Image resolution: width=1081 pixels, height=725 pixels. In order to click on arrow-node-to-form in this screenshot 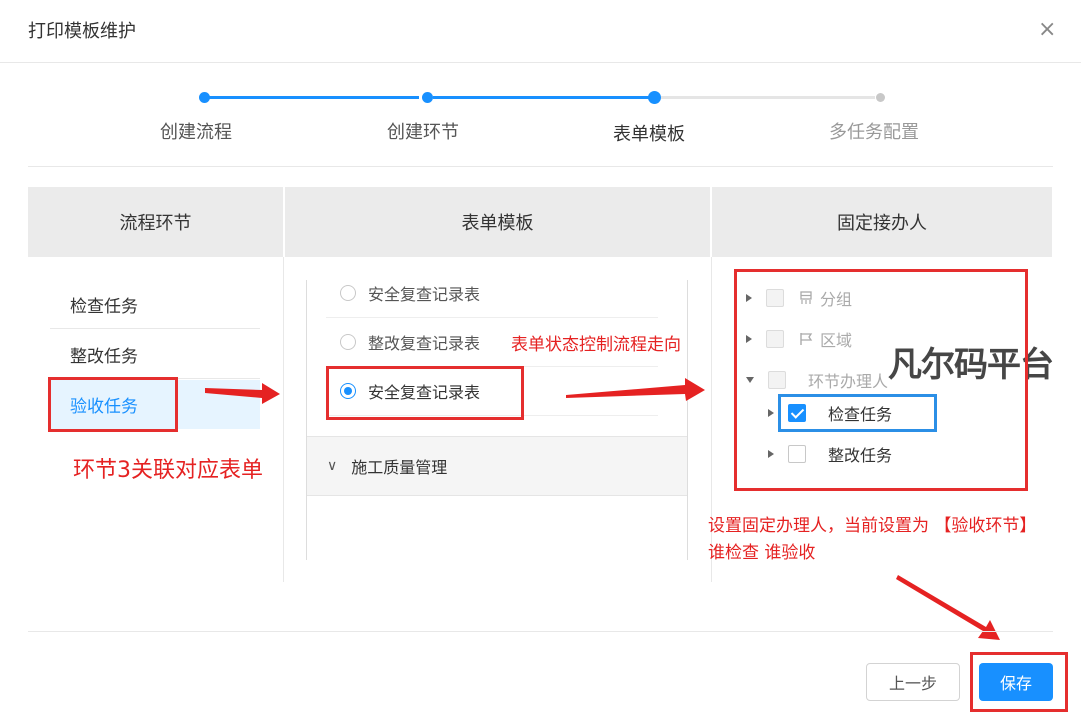, I will do `click(242, 393)`.